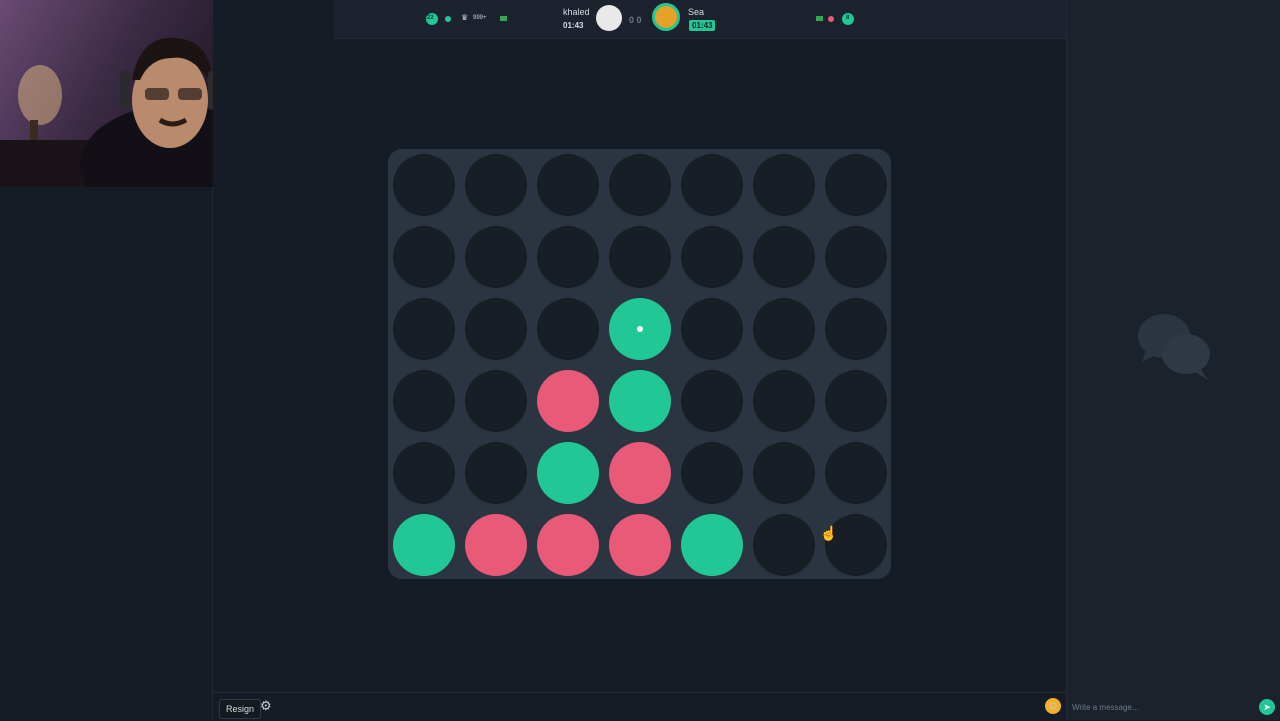 The image size is (1280, 721). Describe the element at coordinates (635, 20) in the screenshot. I see `score-text: 0 0` at that location.